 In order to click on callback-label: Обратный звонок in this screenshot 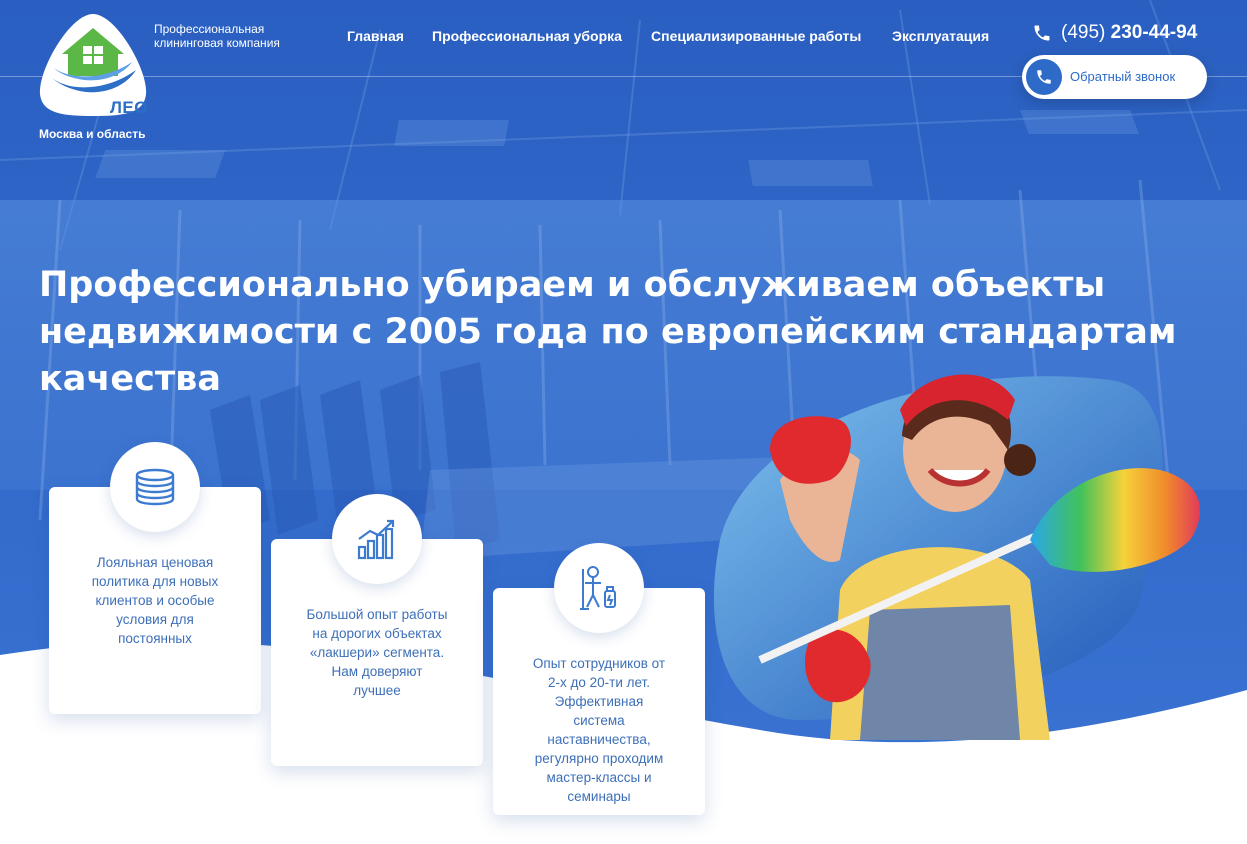, I will do `click(1123, 76)`.